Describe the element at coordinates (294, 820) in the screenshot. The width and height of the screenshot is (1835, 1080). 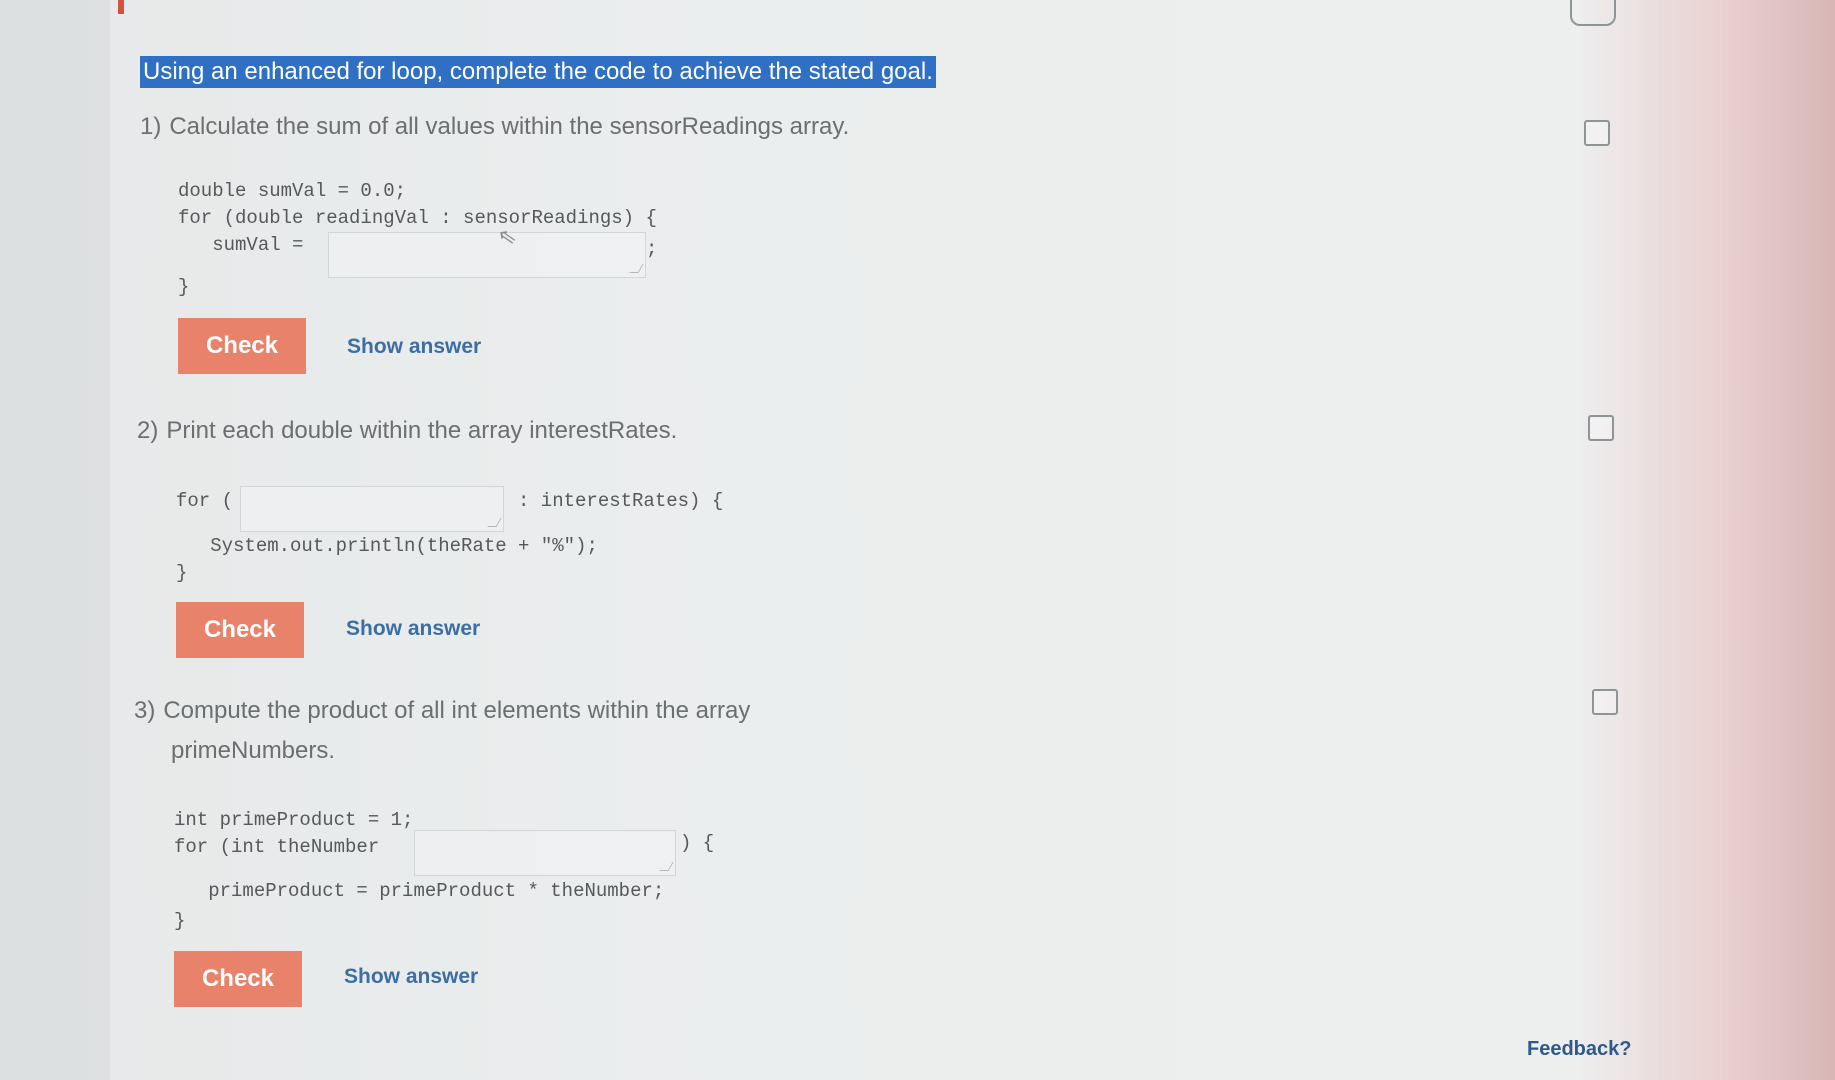
I see `q3-code-line-1: int primeProduct = 1;` at that location.